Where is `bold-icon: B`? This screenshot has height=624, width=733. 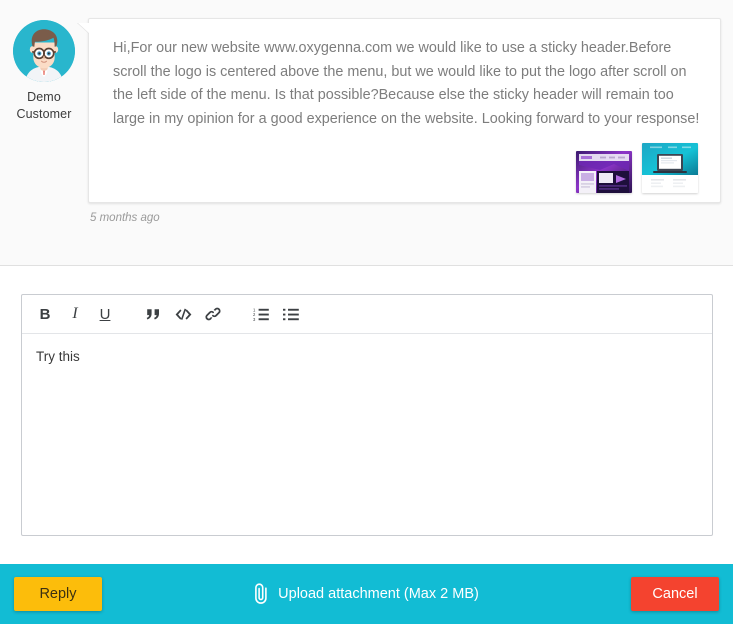 bold-icon: B is located at coordinates (45, 314).